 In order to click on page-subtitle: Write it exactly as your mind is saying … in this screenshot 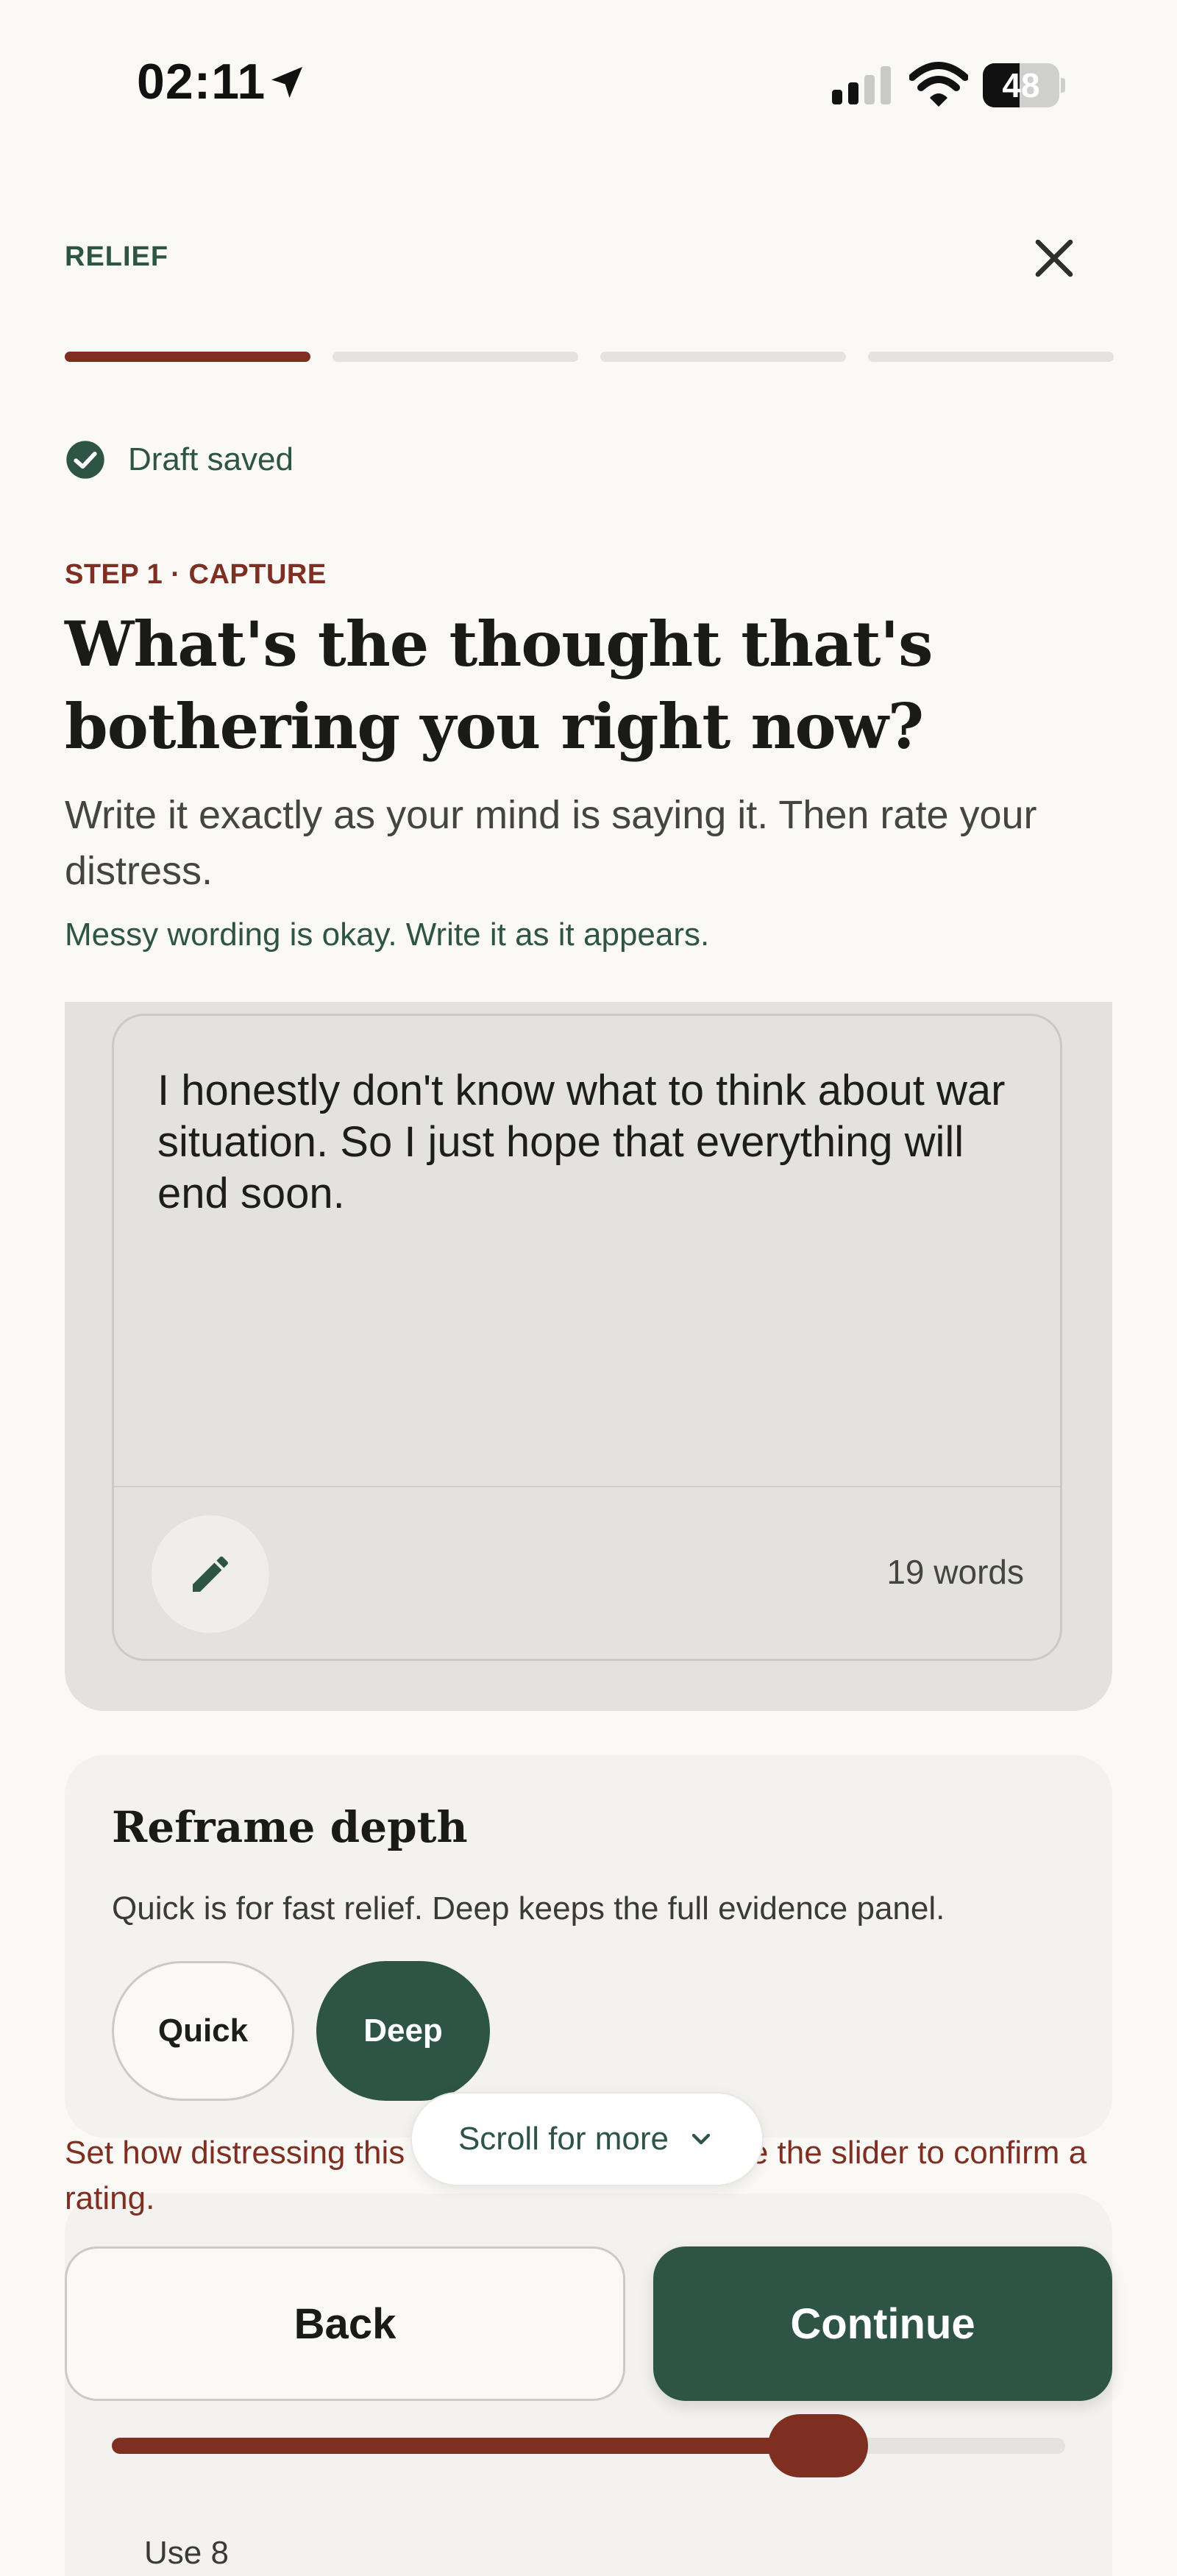, I will do `click(551, 843)`.